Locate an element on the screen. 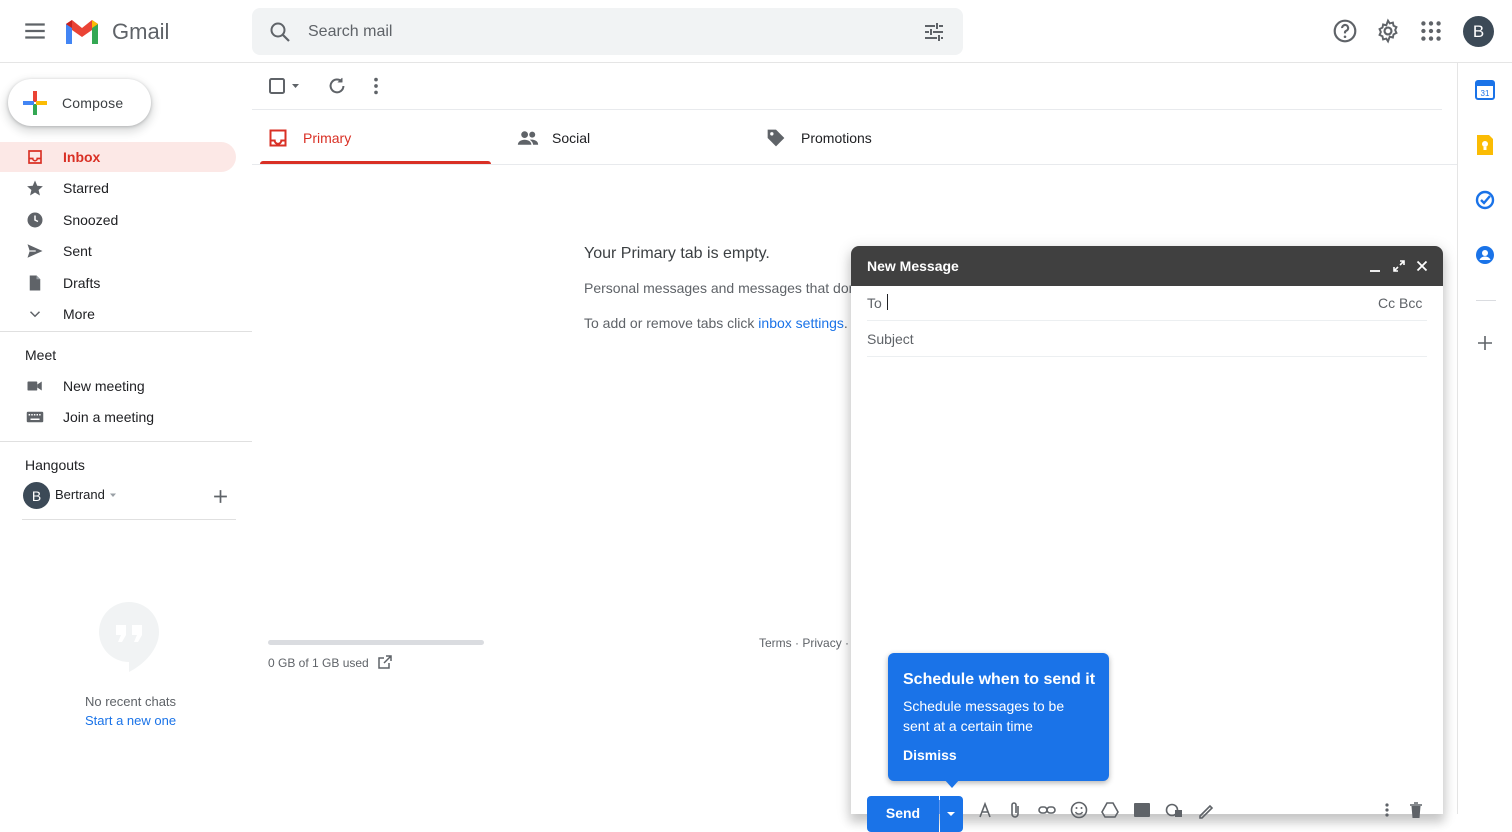  photo-icon is located at coordinates (1142, 810).